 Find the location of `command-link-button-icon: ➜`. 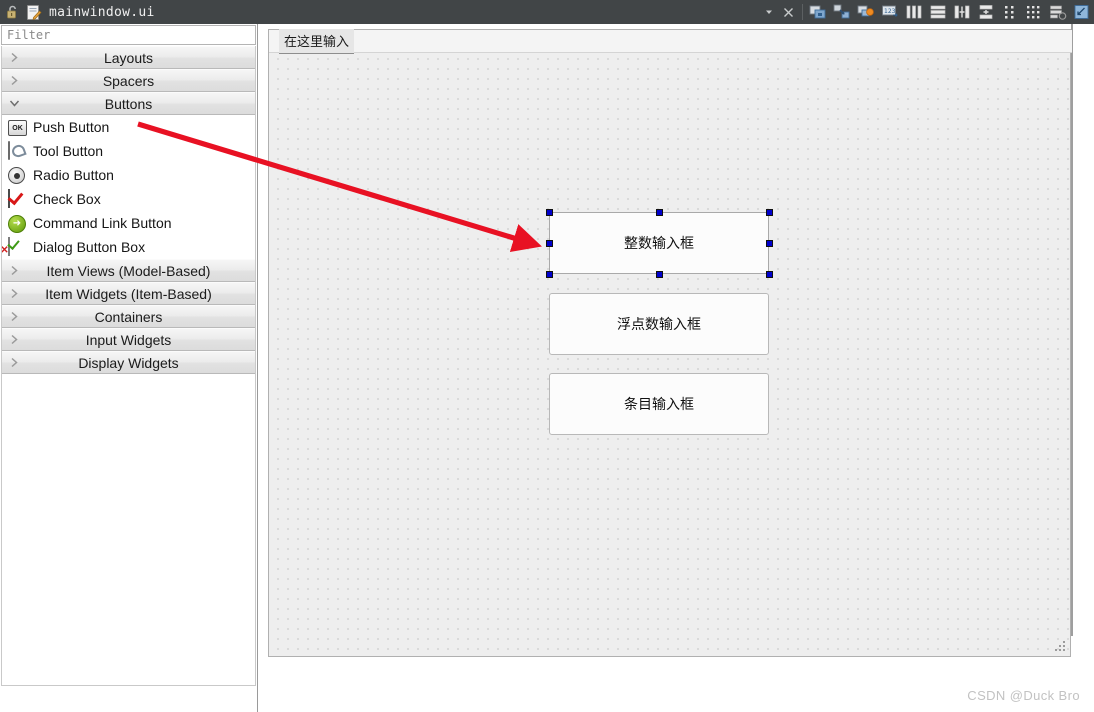

command-link-button-icon: ➜ is located at coordinates (17, 223).